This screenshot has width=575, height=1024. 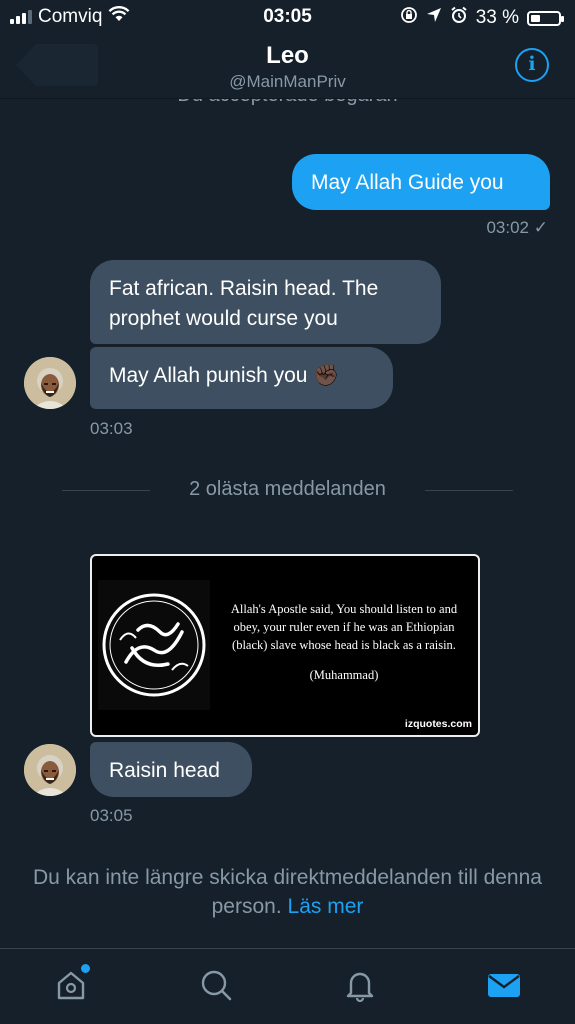 I want to click on incoming-message-bubble: May Allah punish you ✊🏿, so click(x=241, y=378).